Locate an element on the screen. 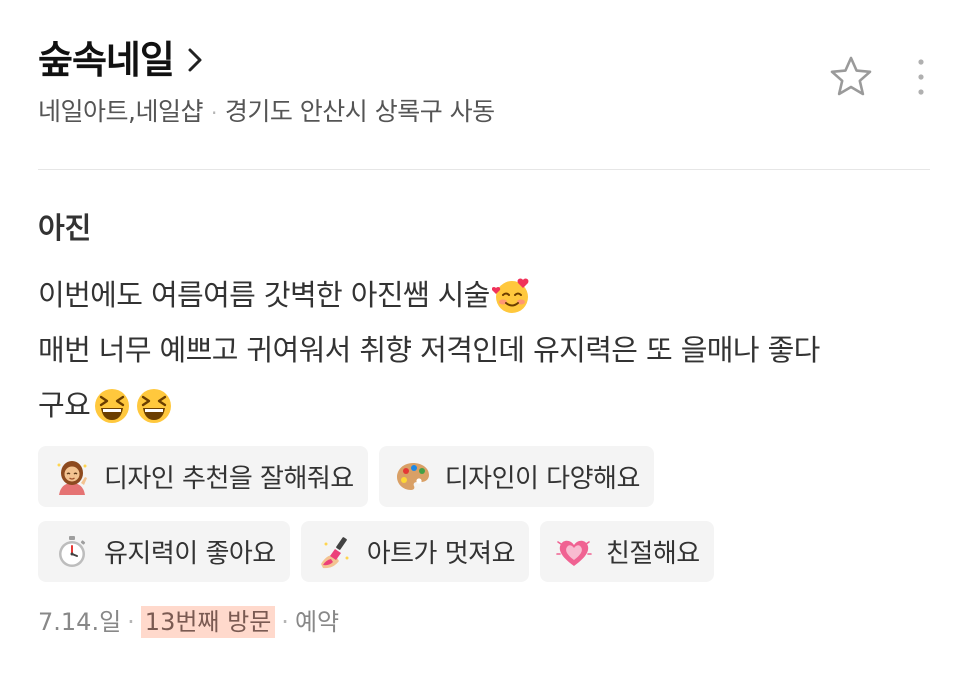 The height and width of the screenshot is (676, 966). more-vertical-icon is located at coordinates (921, 77).